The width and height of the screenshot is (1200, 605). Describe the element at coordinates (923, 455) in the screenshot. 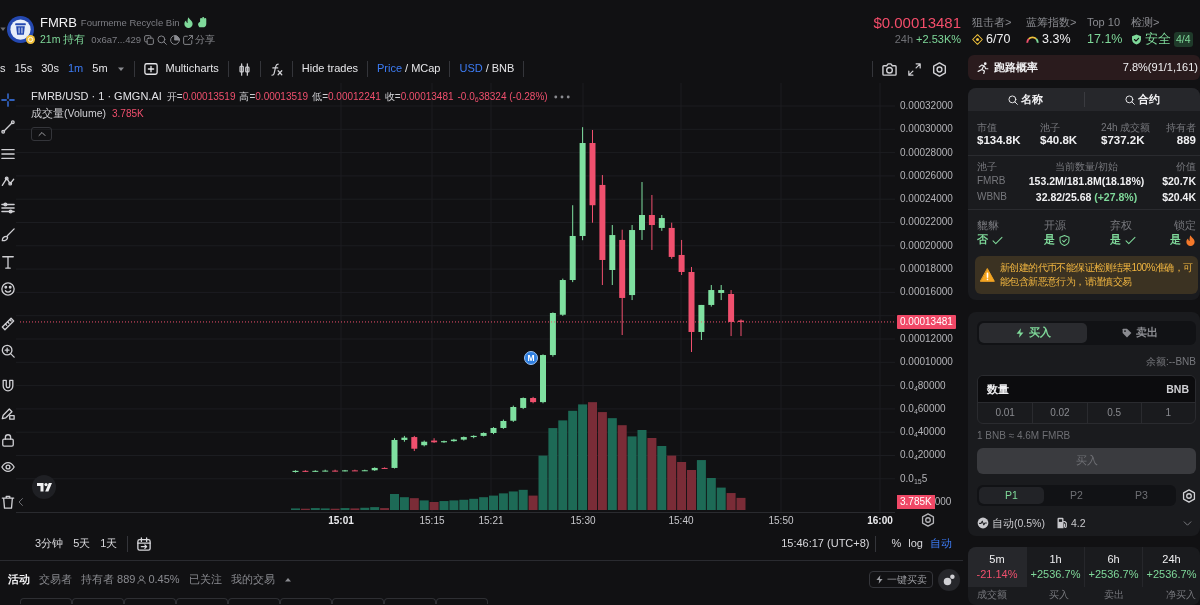

I see `price-tick-label: 0.0$_{4}$20000` at that location.